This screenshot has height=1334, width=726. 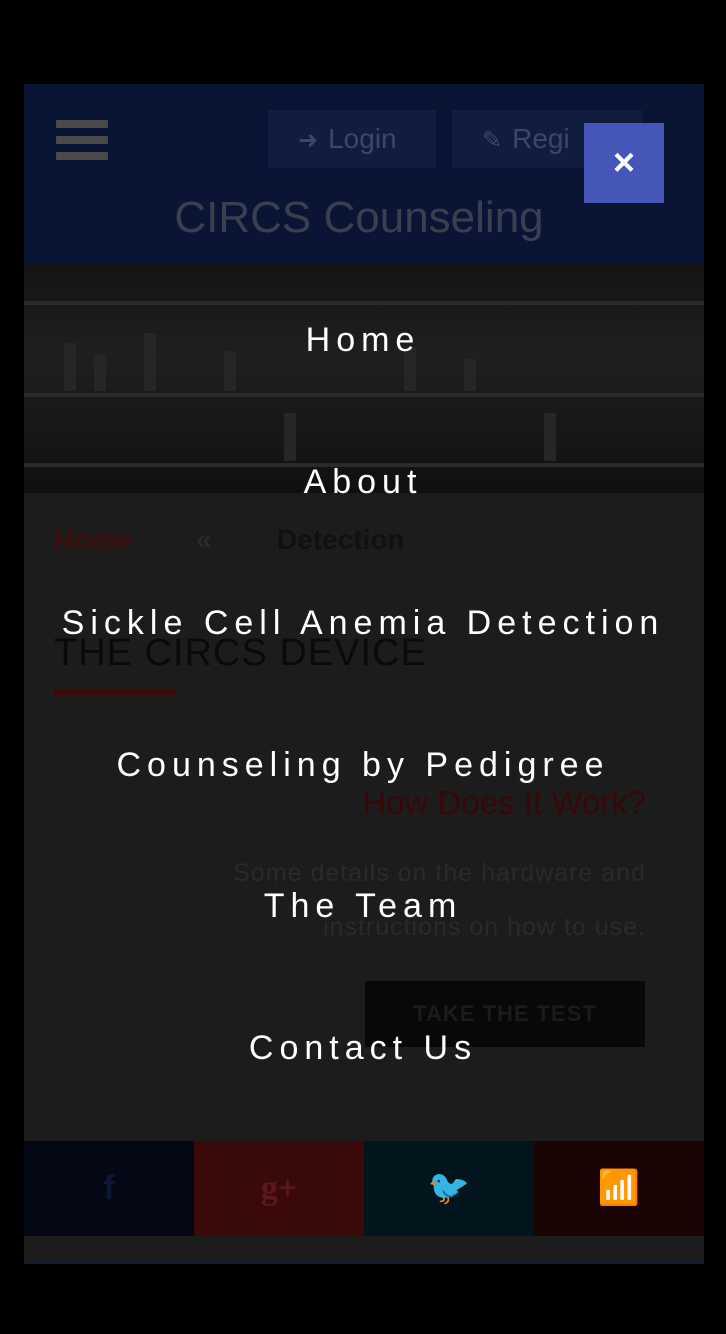 What do you see at coordinates (363, 623) in the screenshot?
I see `nav-sickle-cell-detection: Sickle Cell Anemia Detection` at bounding box center [363, 623].